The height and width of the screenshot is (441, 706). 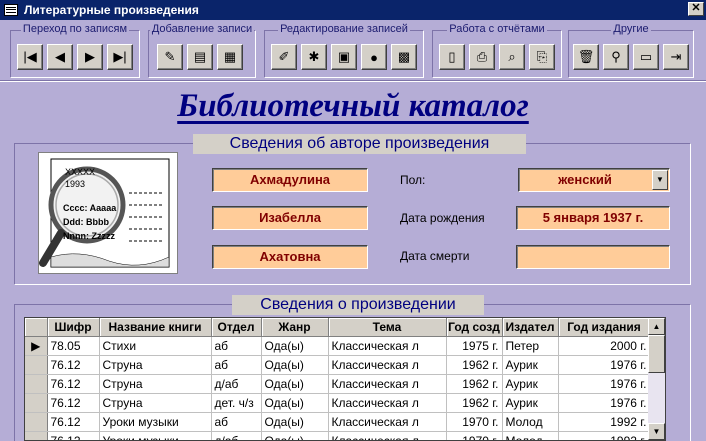 I want to click on last-record-button: ▶|, so click(x=120, y=57).